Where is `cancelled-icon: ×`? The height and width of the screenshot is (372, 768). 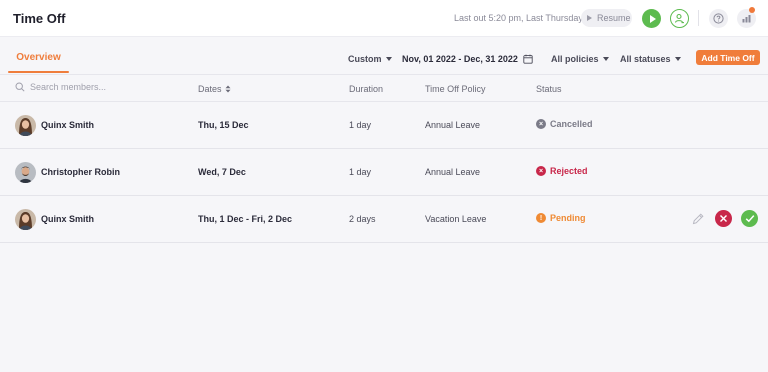 cancelled-icon: × is located at coordinates (541, 124).